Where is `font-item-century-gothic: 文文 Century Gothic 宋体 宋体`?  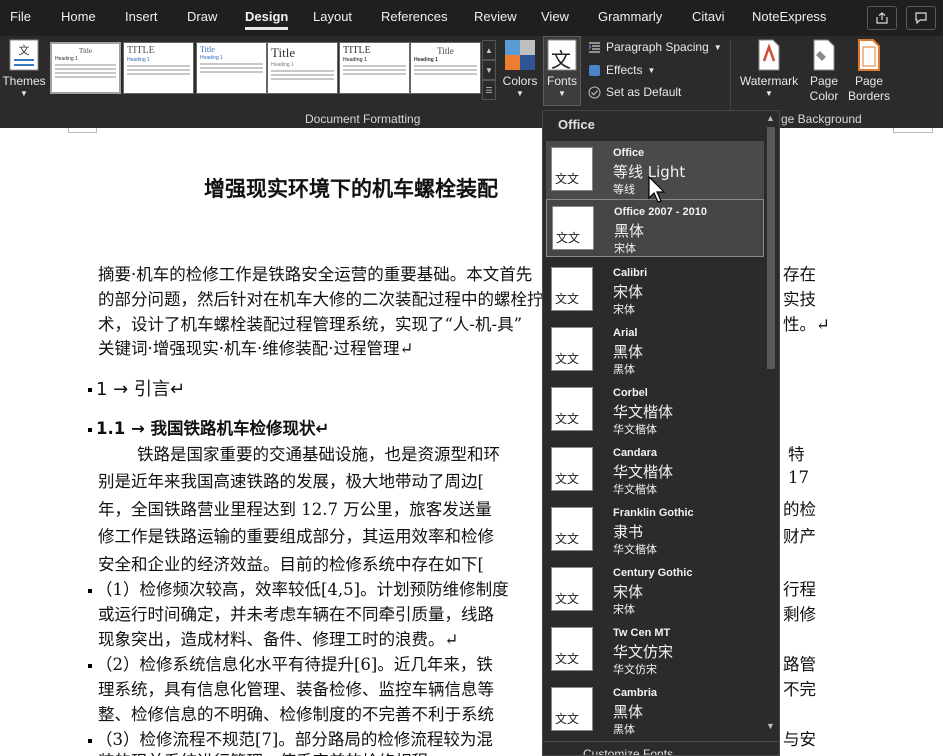 font-item-century-gothic: 文文 Century Gothic 宋体 宋体 is located at coordinates (655, 590).